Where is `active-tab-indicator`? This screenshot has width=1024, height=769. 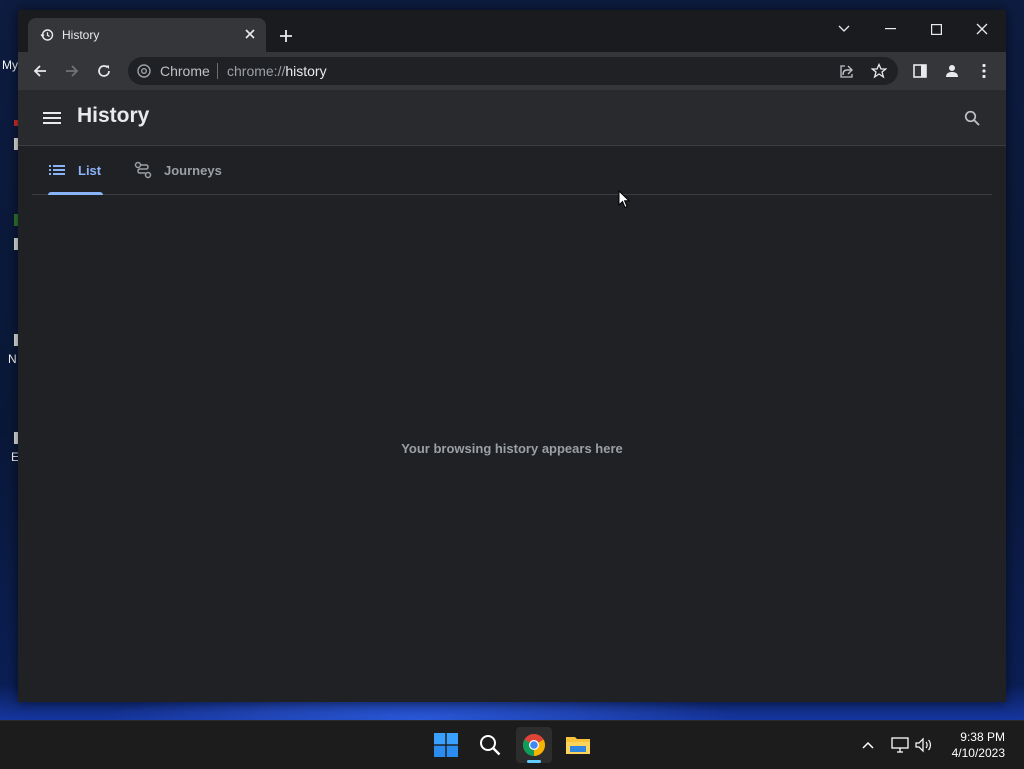
active-tab-indicator is located at coordinates (75, 193).